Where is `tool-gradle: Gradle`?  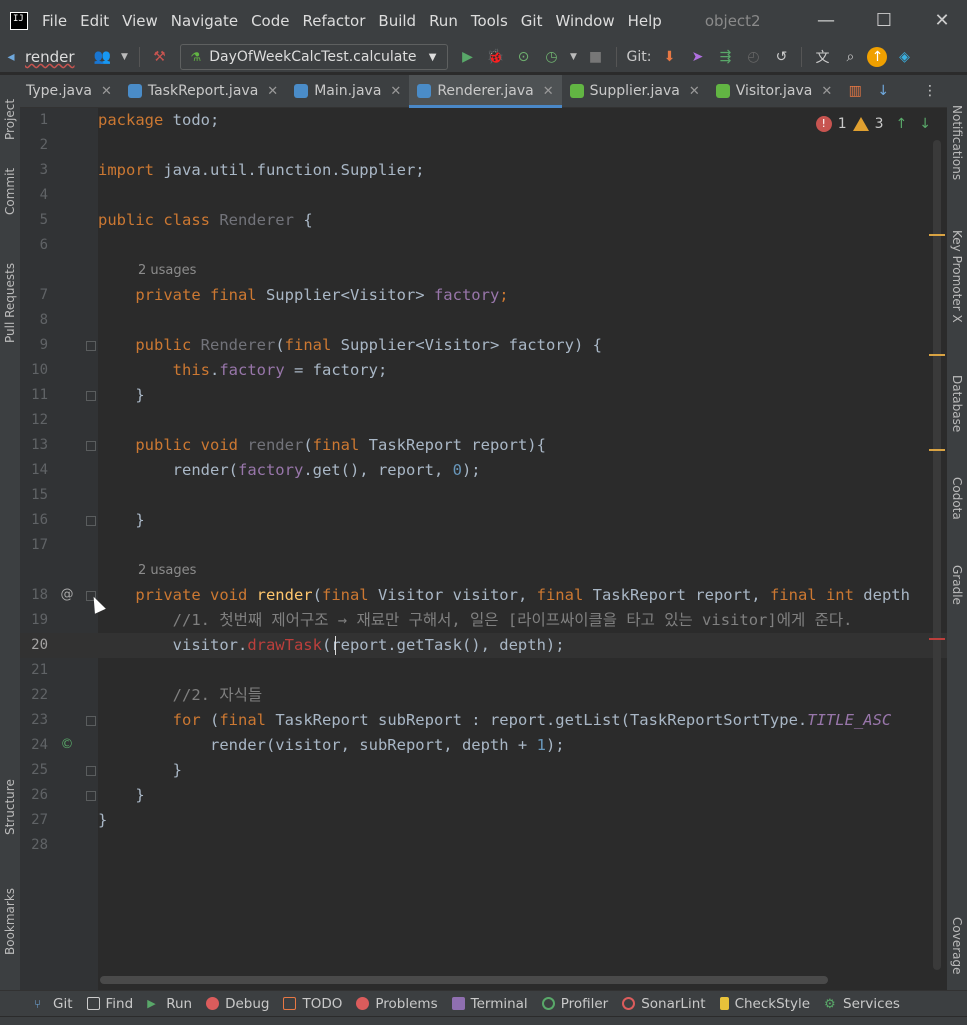 tool-gradle: Gradle is located at coordinates (957, 585).